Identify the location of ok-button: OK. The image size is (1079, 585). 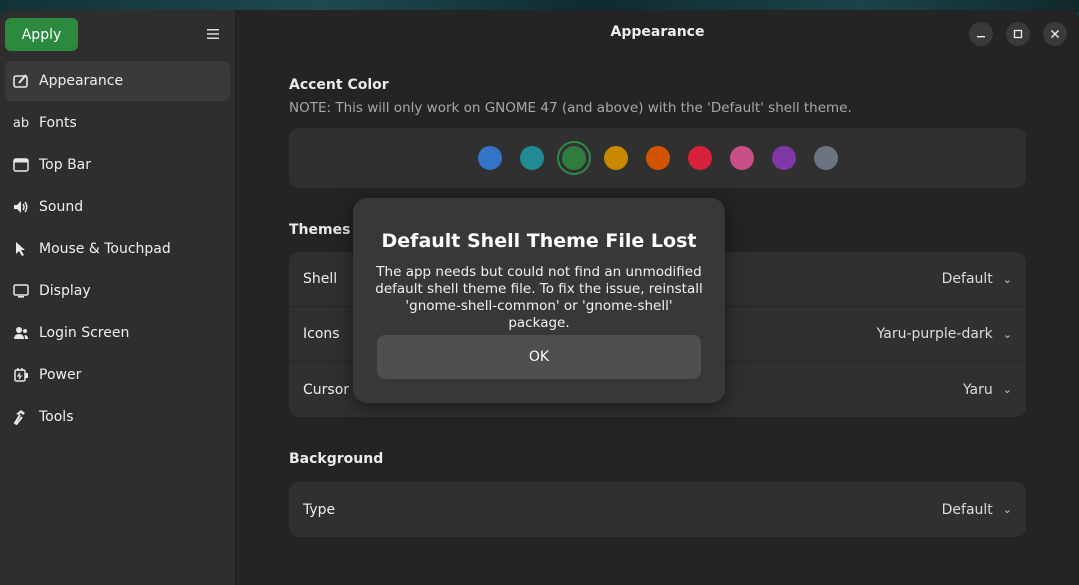
(539, 357).